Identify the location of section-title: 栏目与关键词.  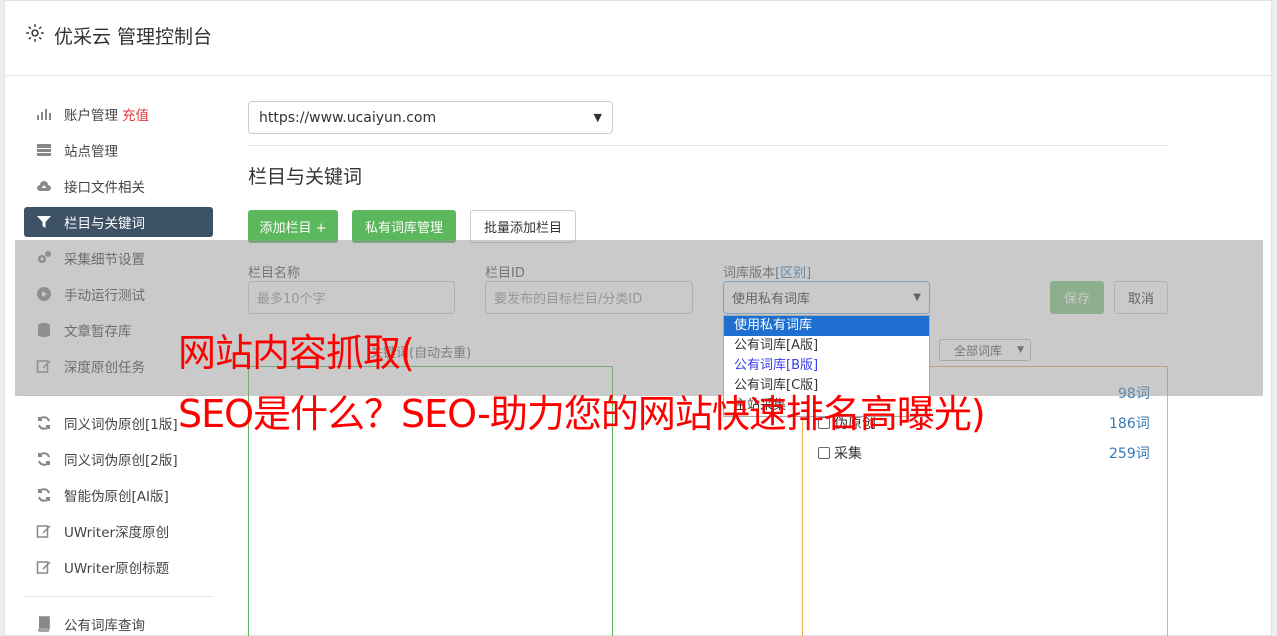
(305, 177).